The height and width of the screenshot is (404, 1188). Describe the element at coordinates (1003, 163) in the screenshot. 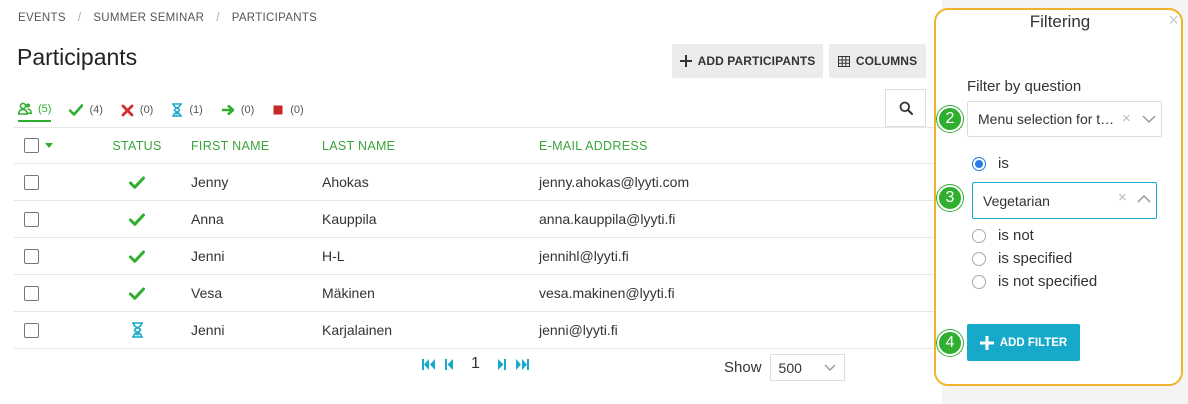

I see `option-is-label: is` at that location.